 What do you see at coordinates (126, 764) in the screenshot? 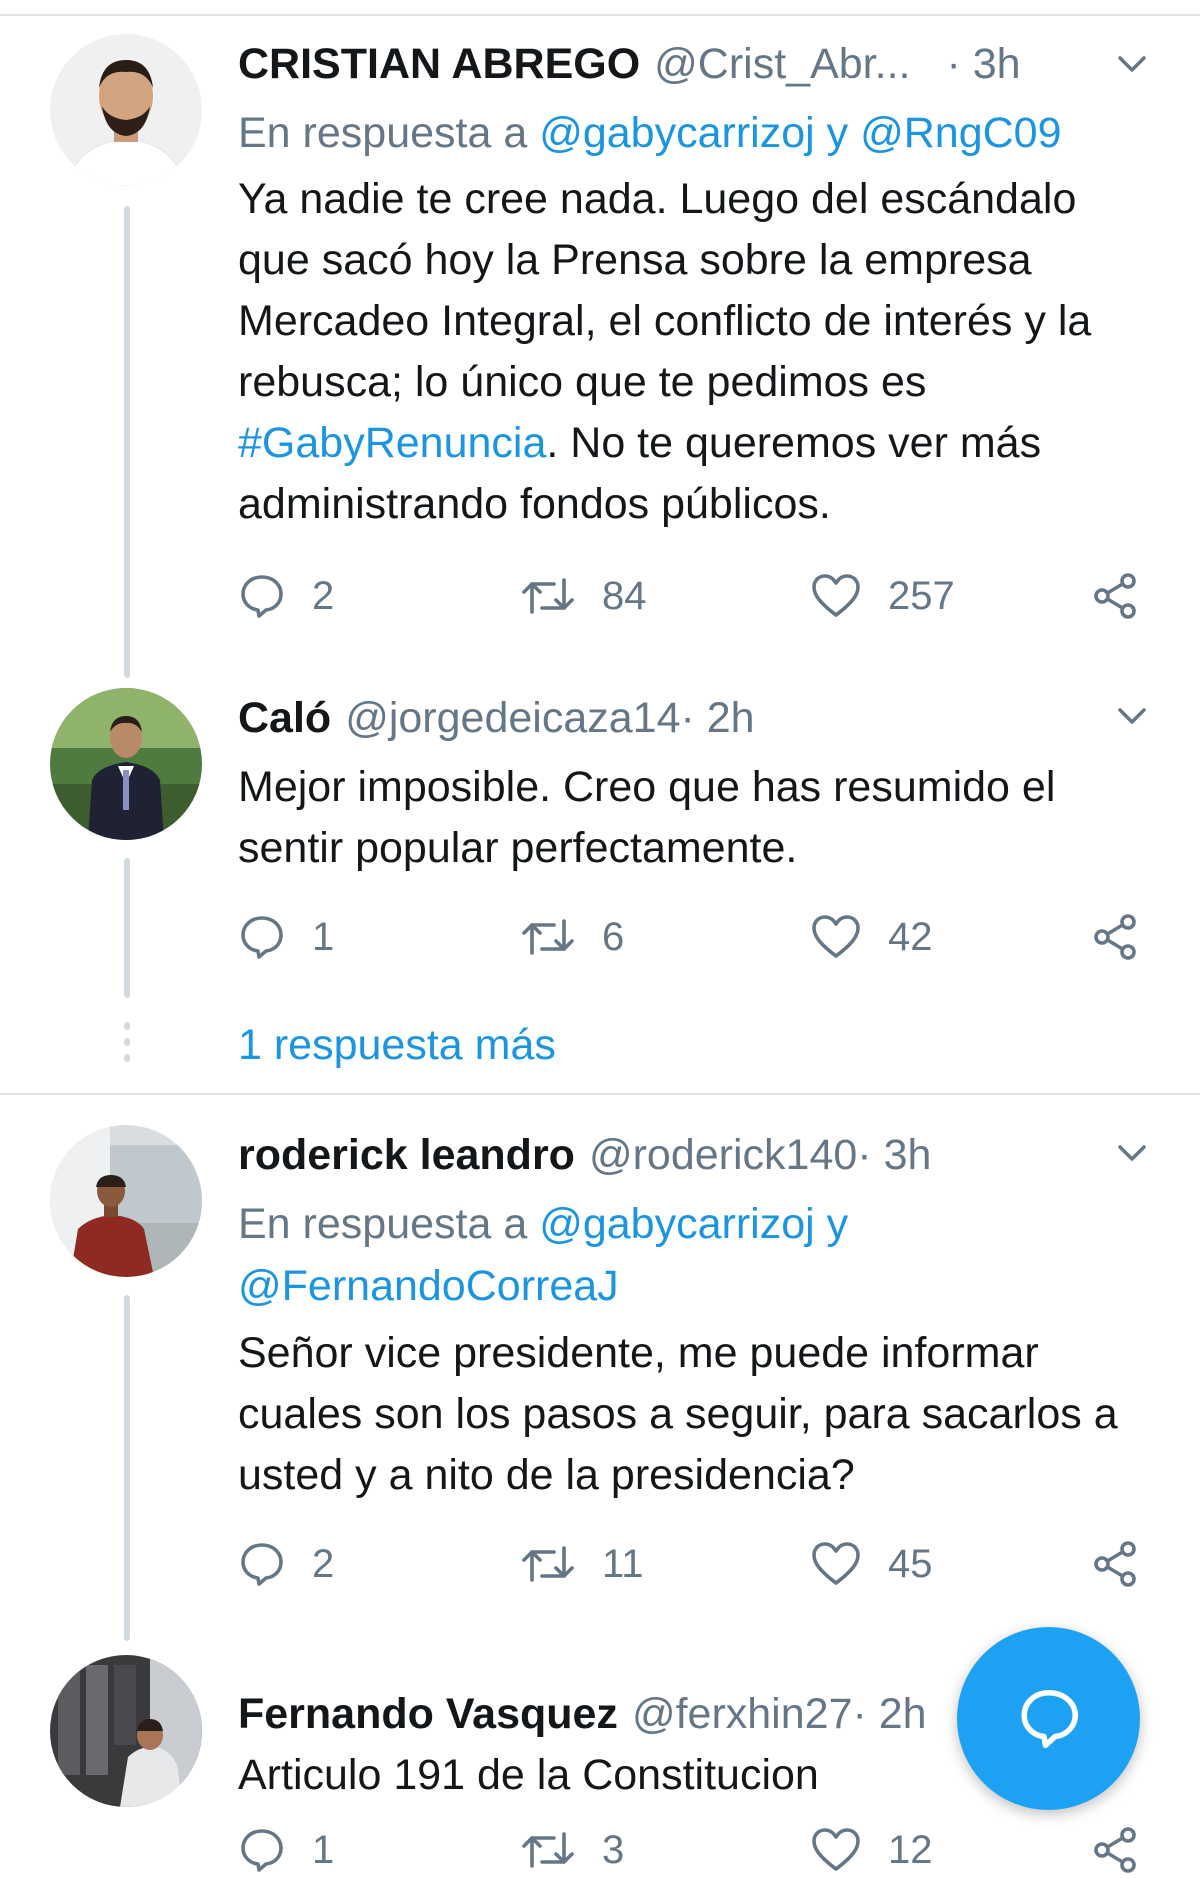
I see `avatar-calo` at bounding box center [126, 764].